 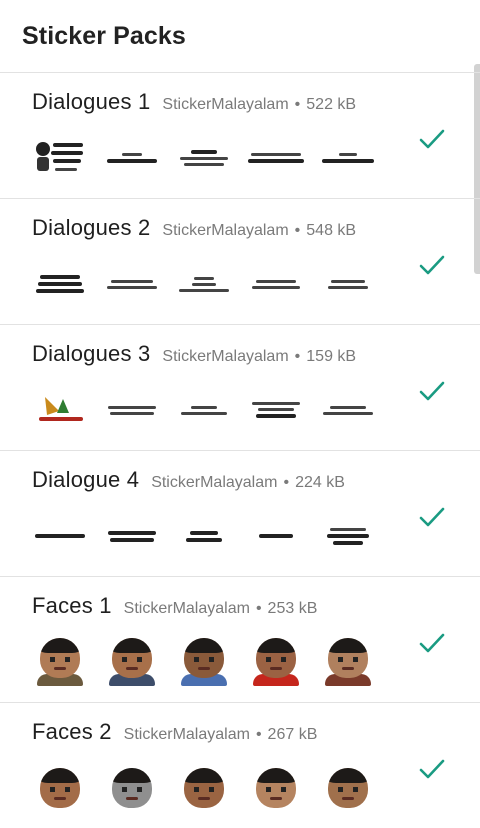 What do you see at coordinates (331, 230) in the screenshot?
I see `pack-size: 548 kB` at bounding box center [331, 230].